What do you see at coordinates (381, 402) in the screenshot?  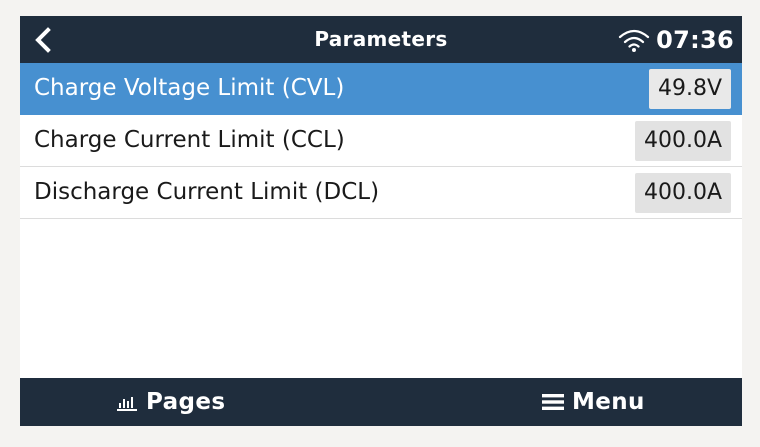 I see `bottom-bar: Pages Menu` at bounding box center [381, 402].